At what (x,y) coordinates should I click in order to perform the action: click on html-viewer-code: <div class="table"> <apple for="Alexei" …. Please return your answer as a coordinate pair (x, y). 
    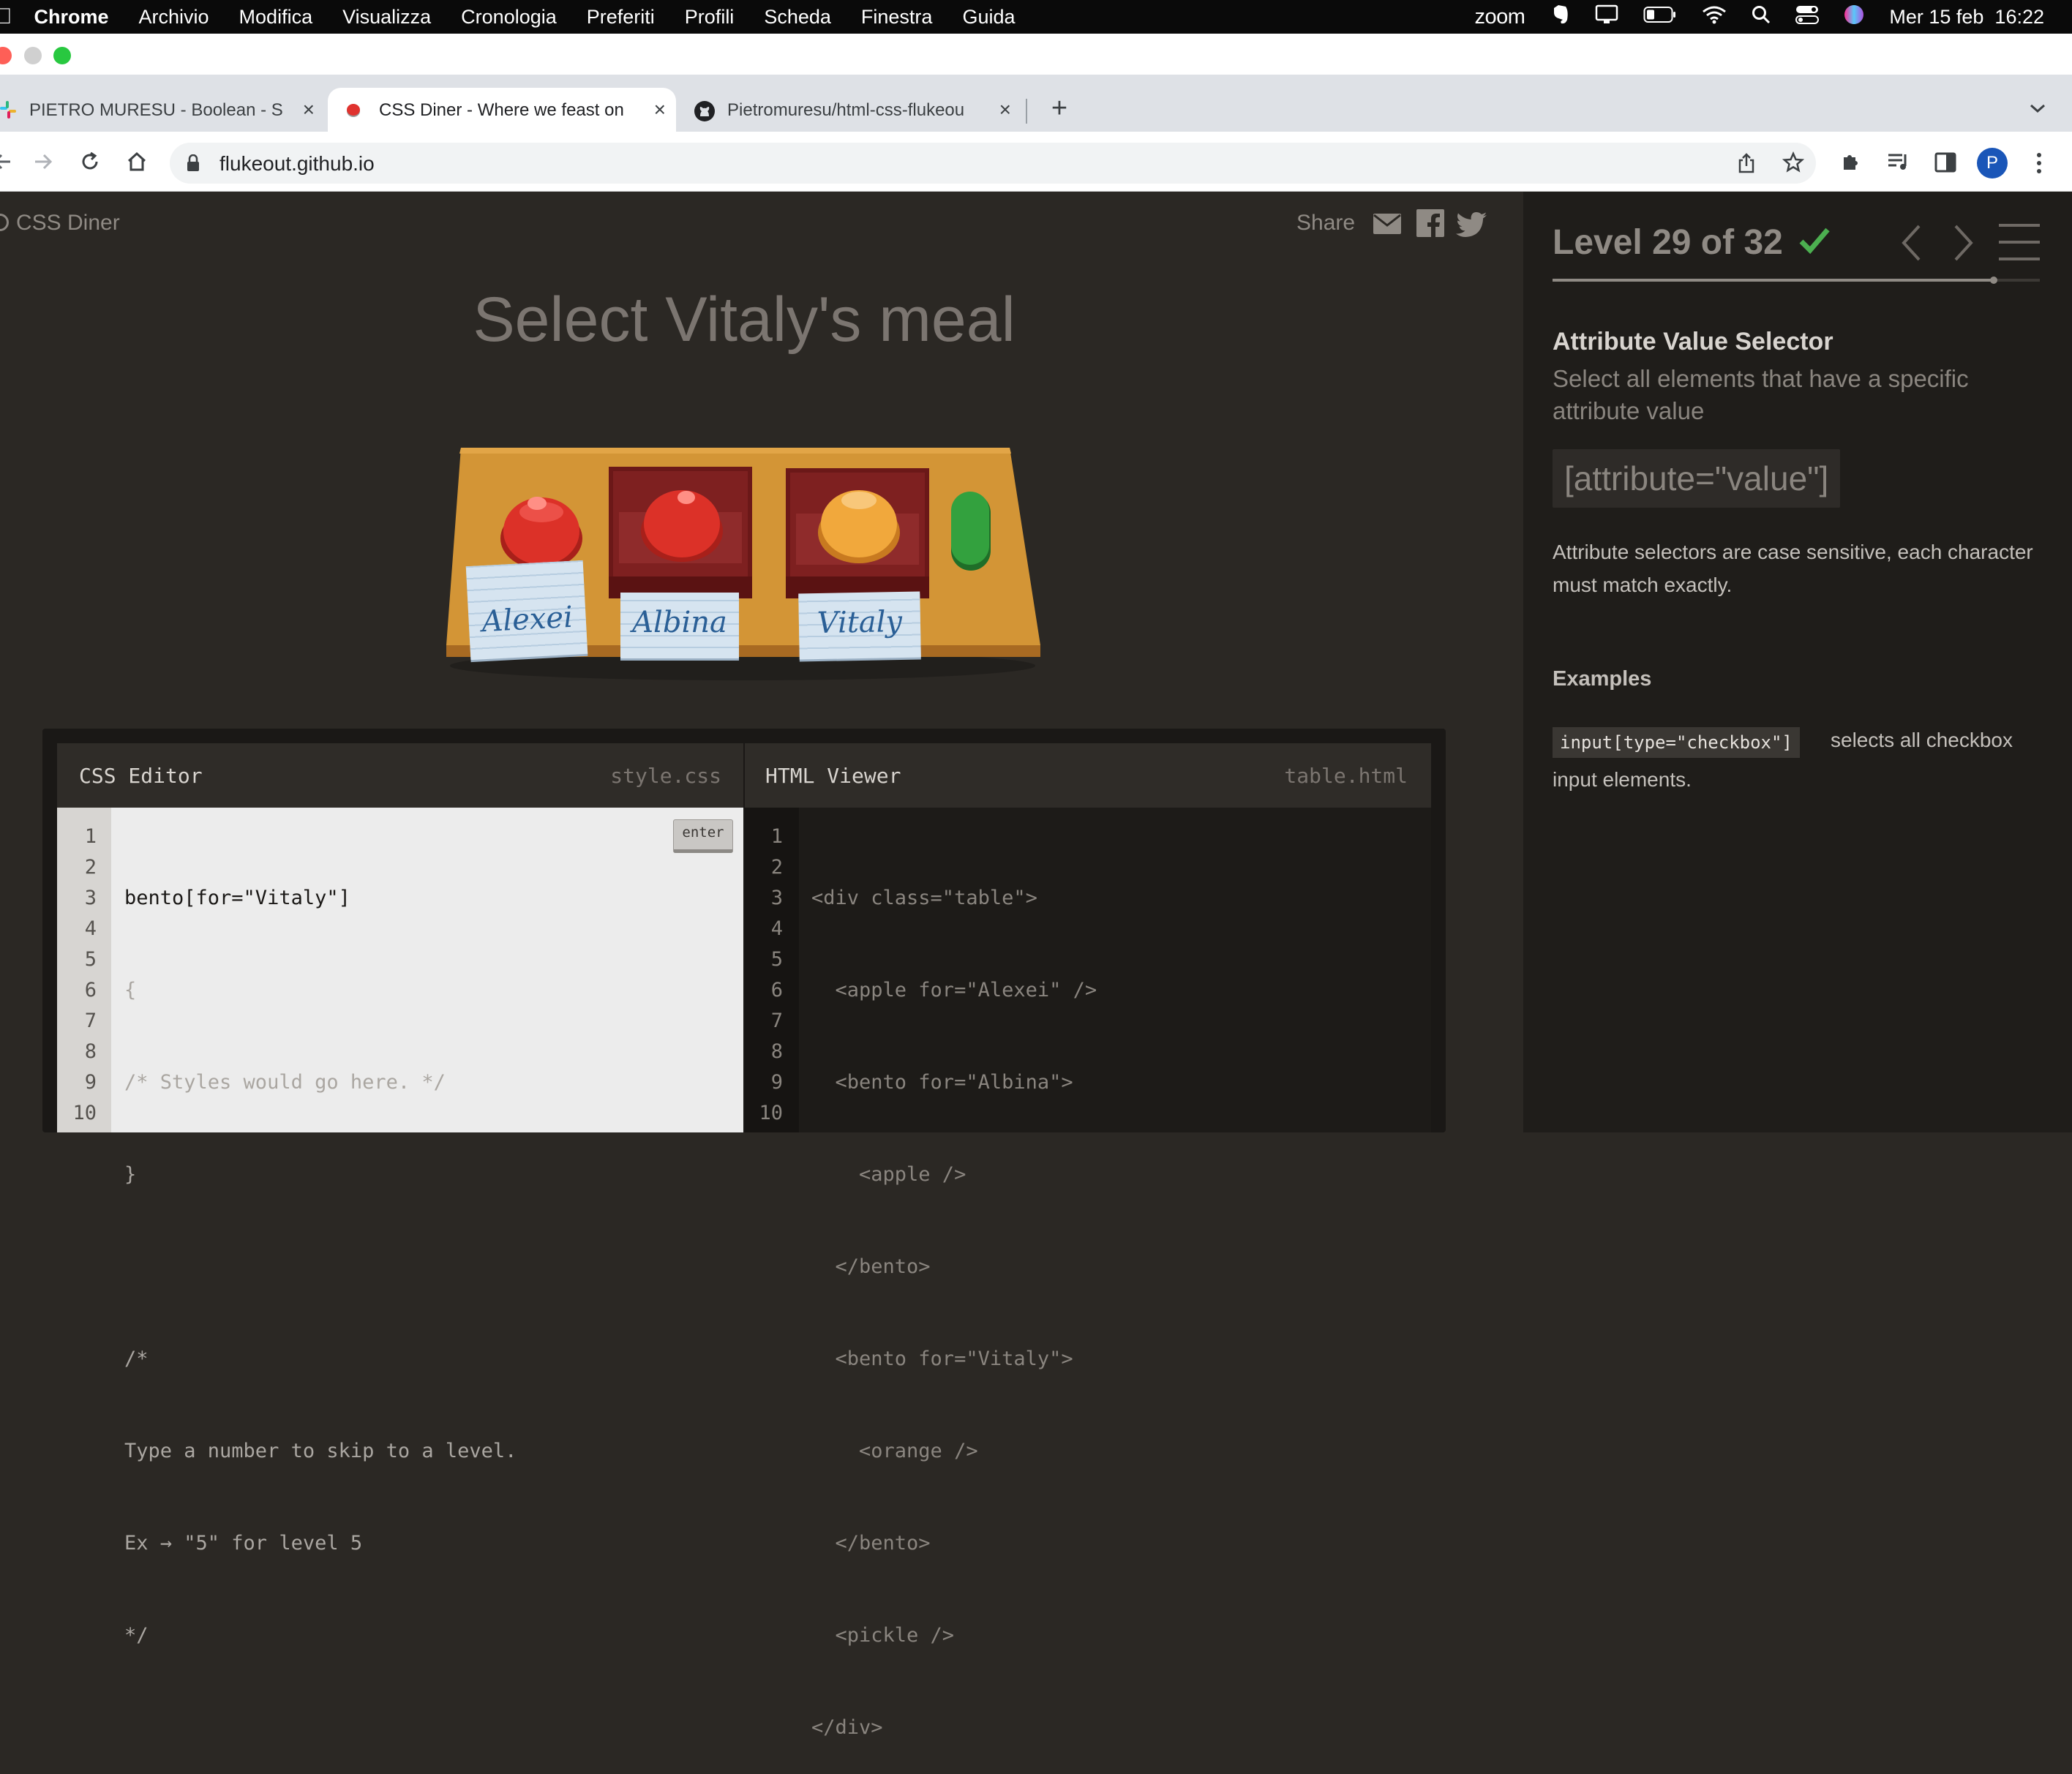
    Looking at the image, I should click on (954, 1298).